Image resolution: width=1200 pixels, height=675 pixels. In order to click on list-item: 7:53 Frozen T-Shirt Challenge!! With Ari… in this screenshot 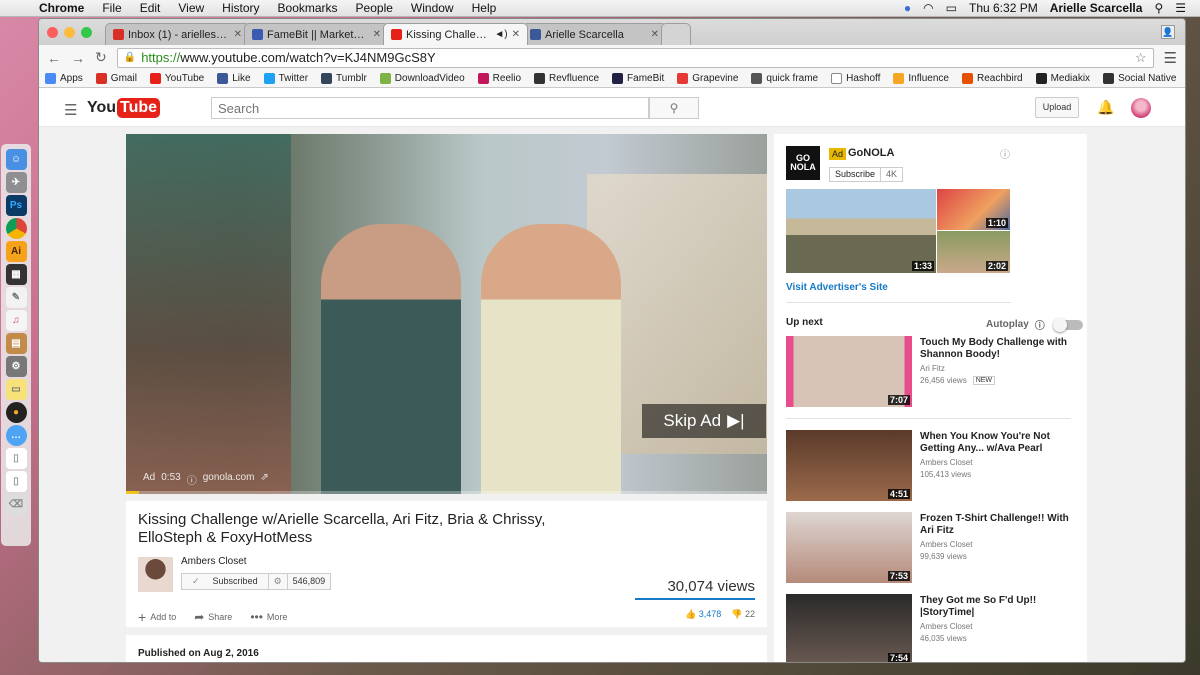, I will do `click(933, 548)`.